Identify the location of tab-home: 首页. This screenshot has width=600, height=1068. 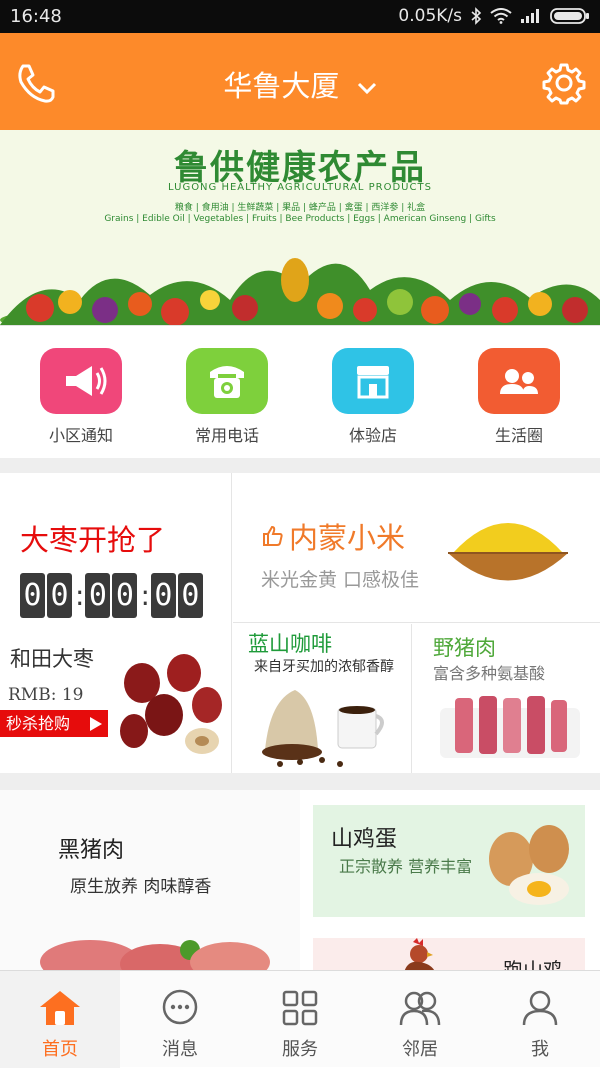
(60, 1019).